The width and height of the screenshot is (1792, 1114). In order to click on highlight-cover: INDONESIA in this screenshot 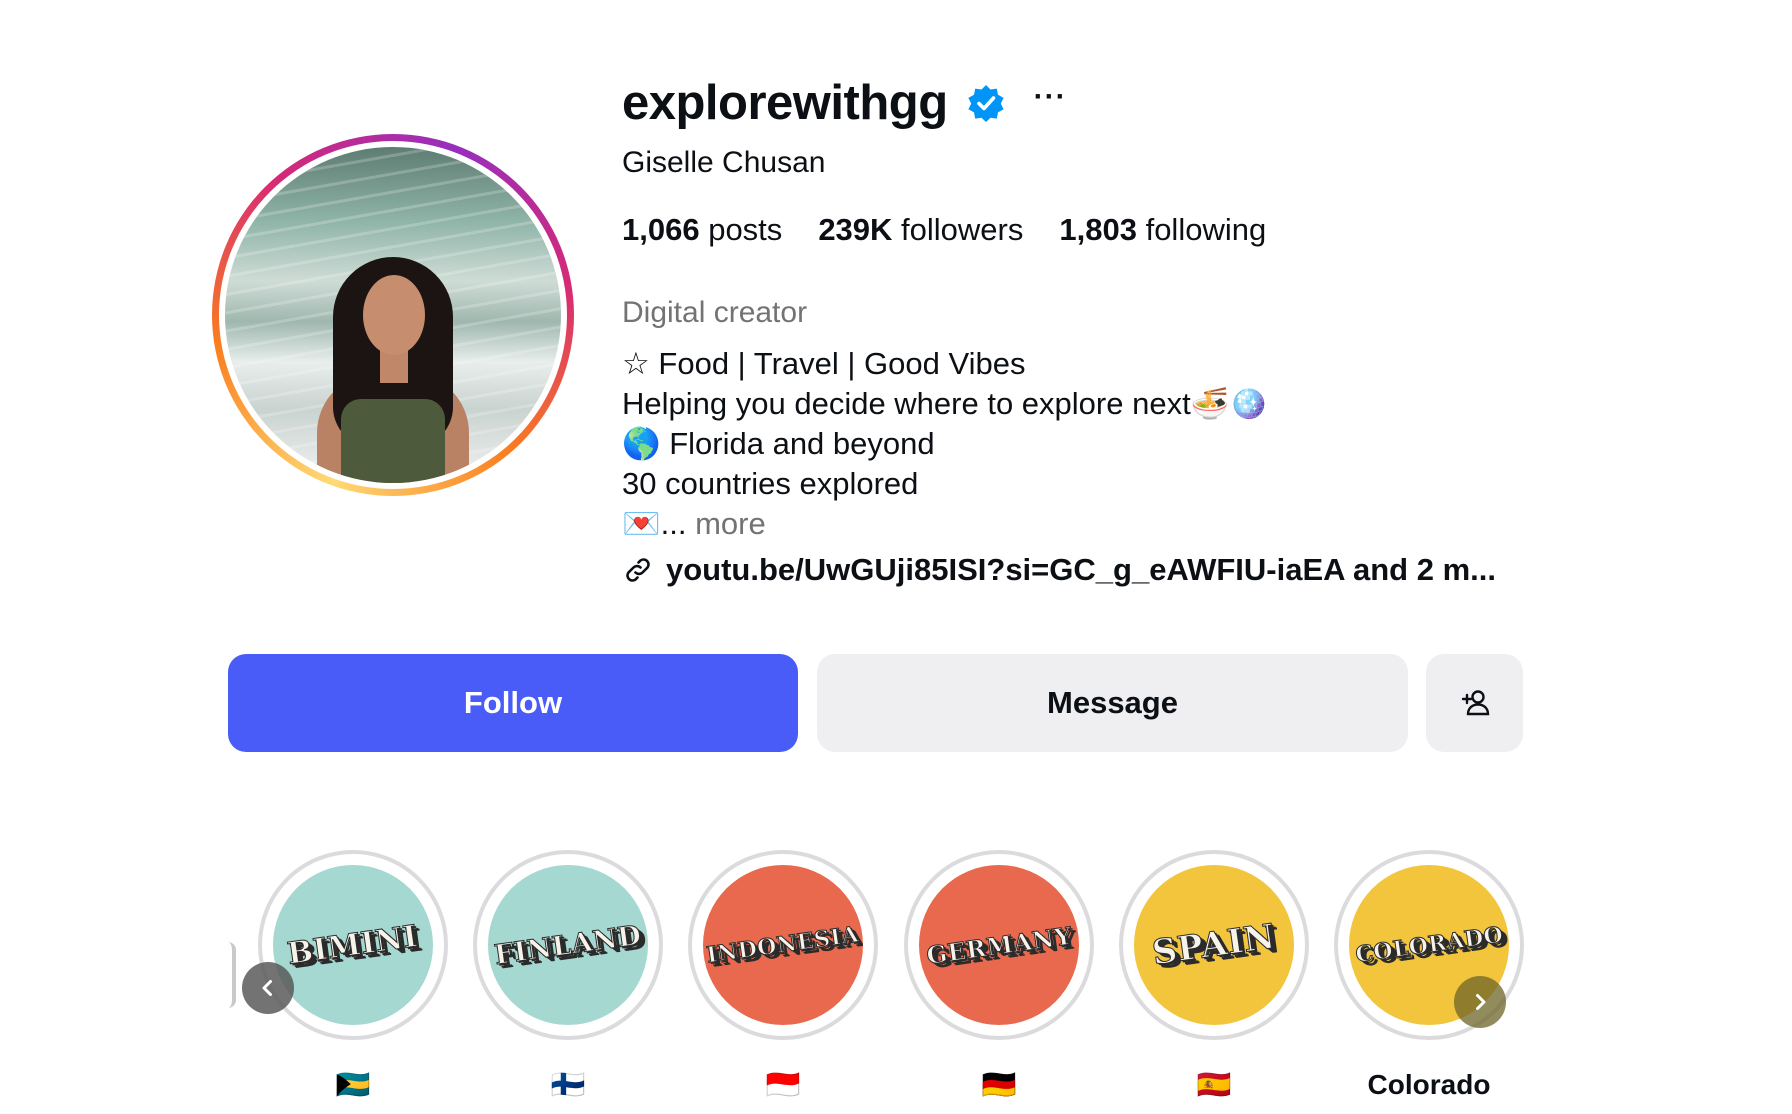, I will do `click(783, 945)`.